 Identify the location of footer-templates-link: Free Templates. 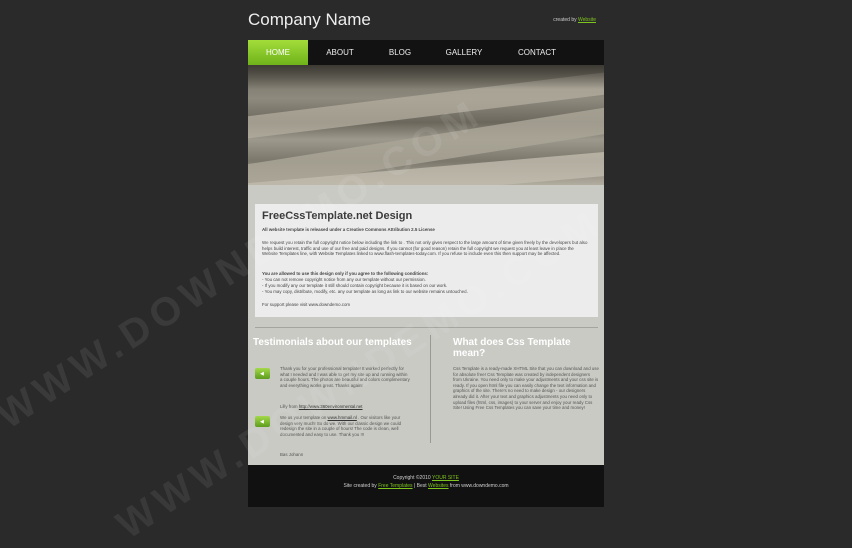
(395, 486).